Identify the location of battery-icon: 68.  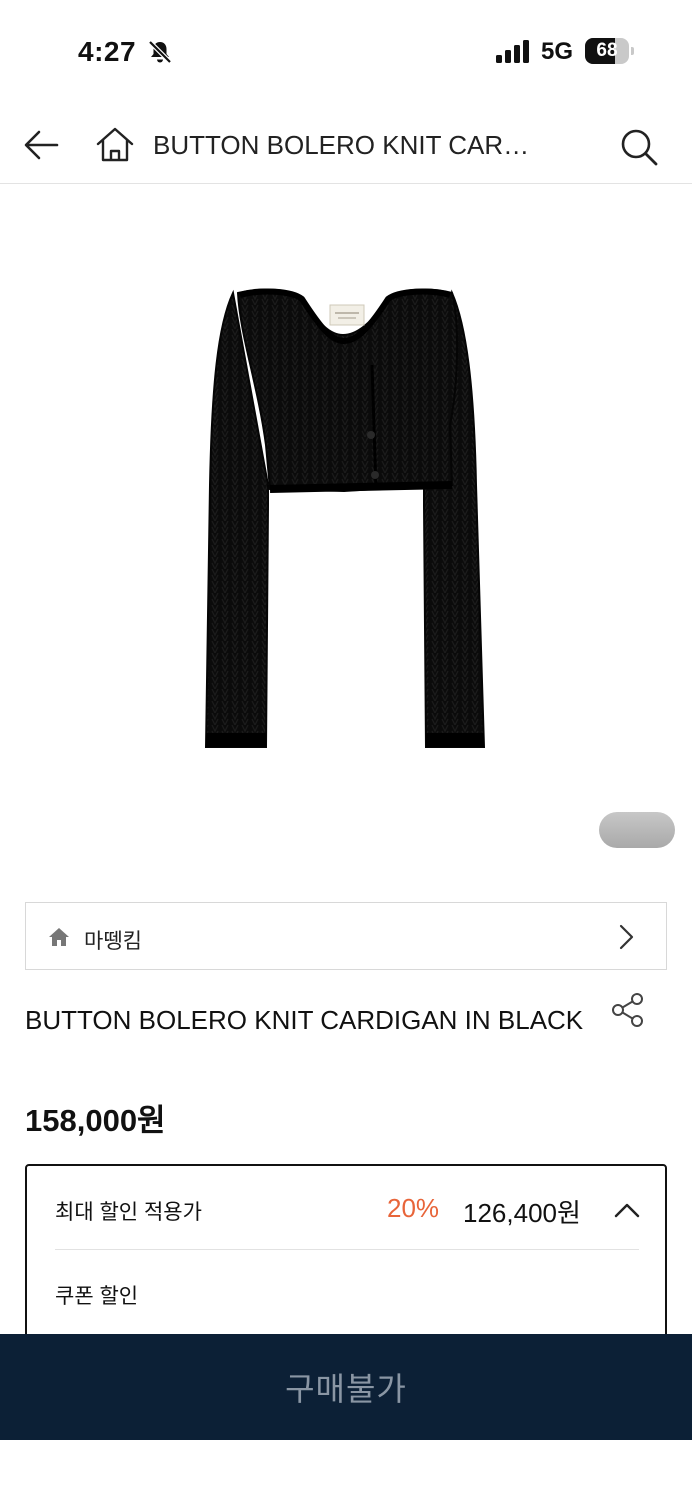
(610, 51).